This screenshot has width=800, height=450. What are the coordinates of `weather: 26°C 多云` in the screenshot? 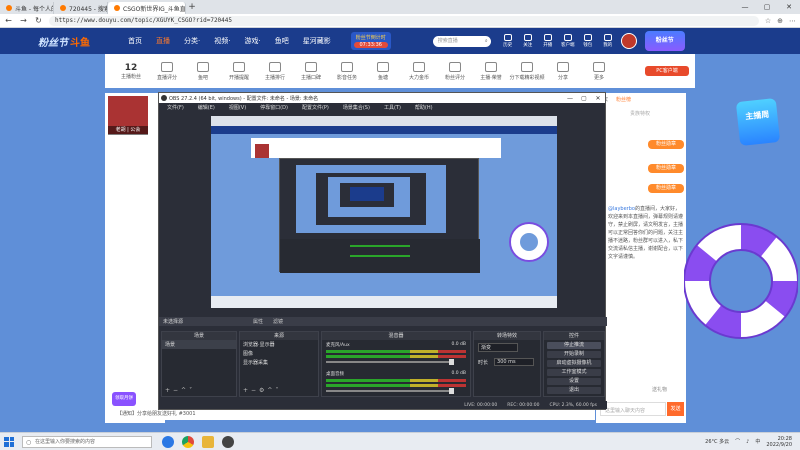 It's located at (717, 441).